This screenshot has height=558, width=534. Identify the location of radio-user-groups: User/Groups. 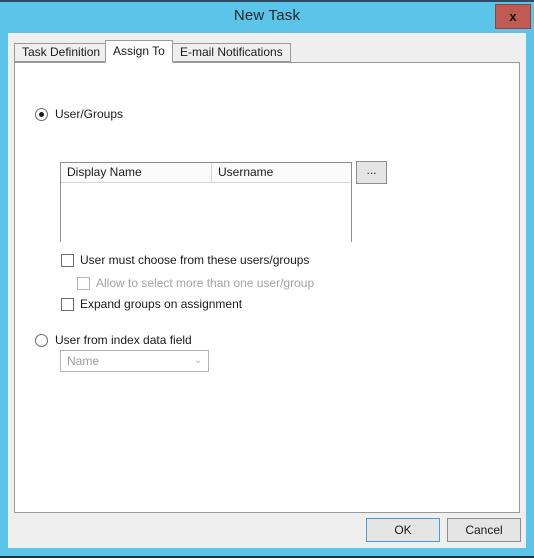
(79, 114).